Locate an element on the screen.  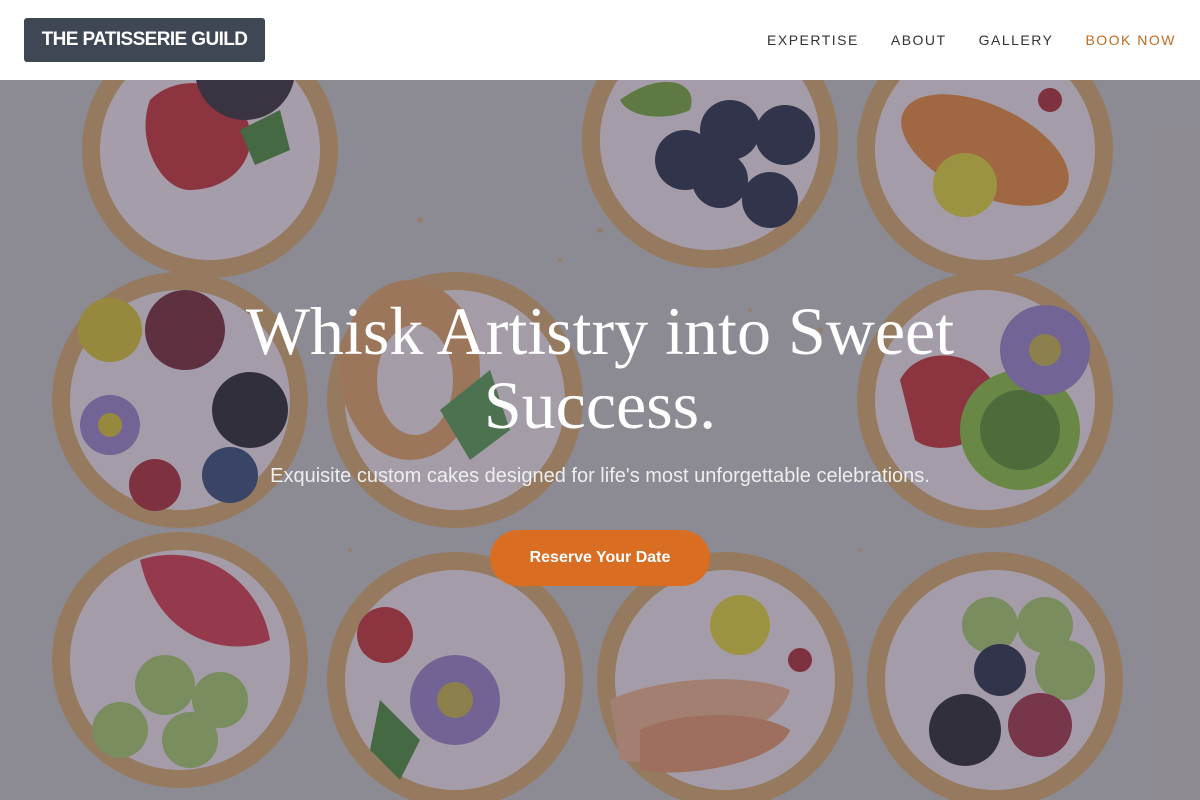
hero-title: Whisk Artistry into Sweet Success. is located at coordinates (600, 368).